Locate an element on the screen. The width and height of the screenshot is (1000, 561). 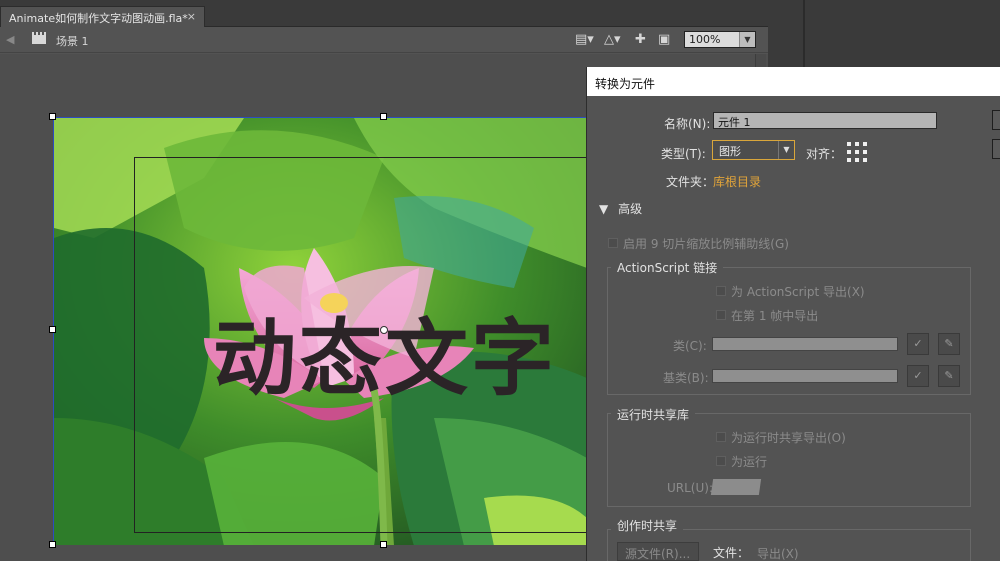
export-label: 导出(X) is located at coordinates (778, 554).